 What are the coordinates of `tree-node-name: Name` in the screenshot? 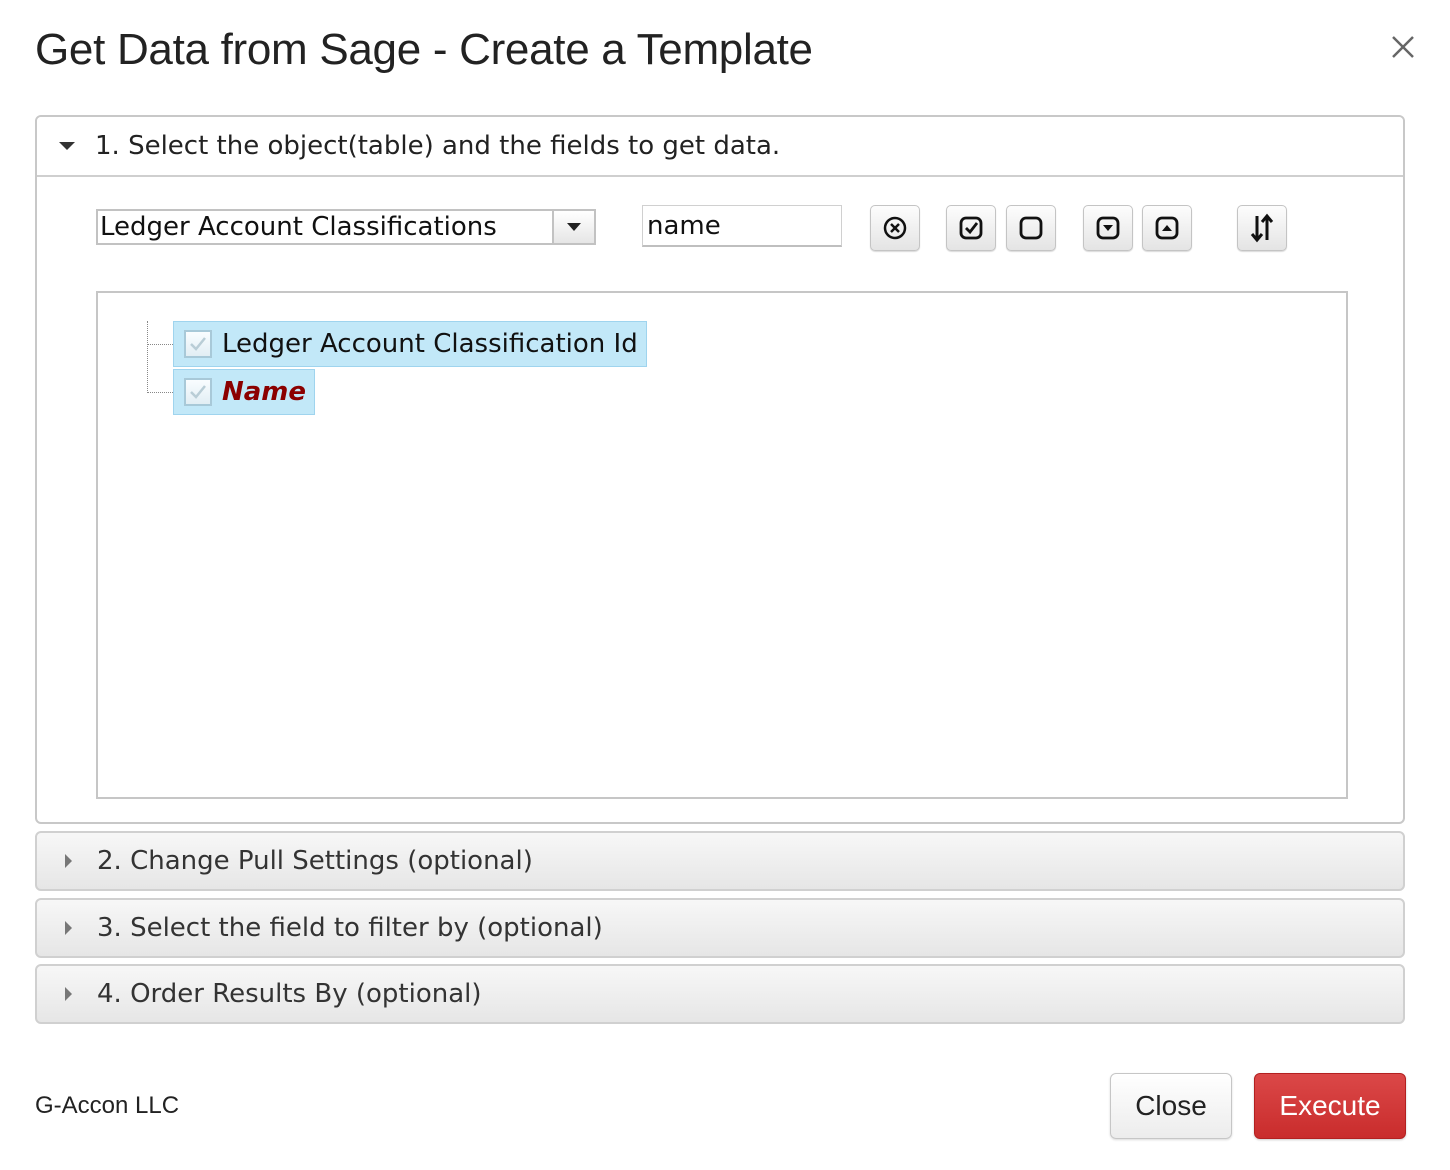 It's located at (244, 392).